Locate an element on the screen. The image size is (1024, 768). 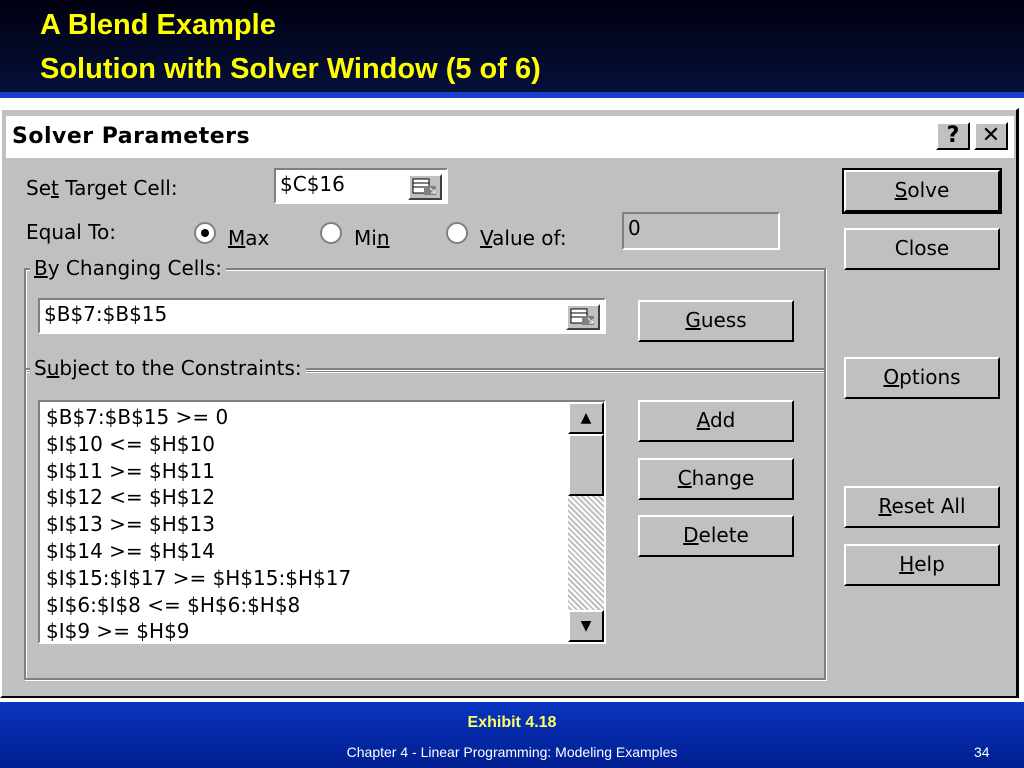
constraints-scrollbar: ▲ ▼ is located at coordinates (586, 522).